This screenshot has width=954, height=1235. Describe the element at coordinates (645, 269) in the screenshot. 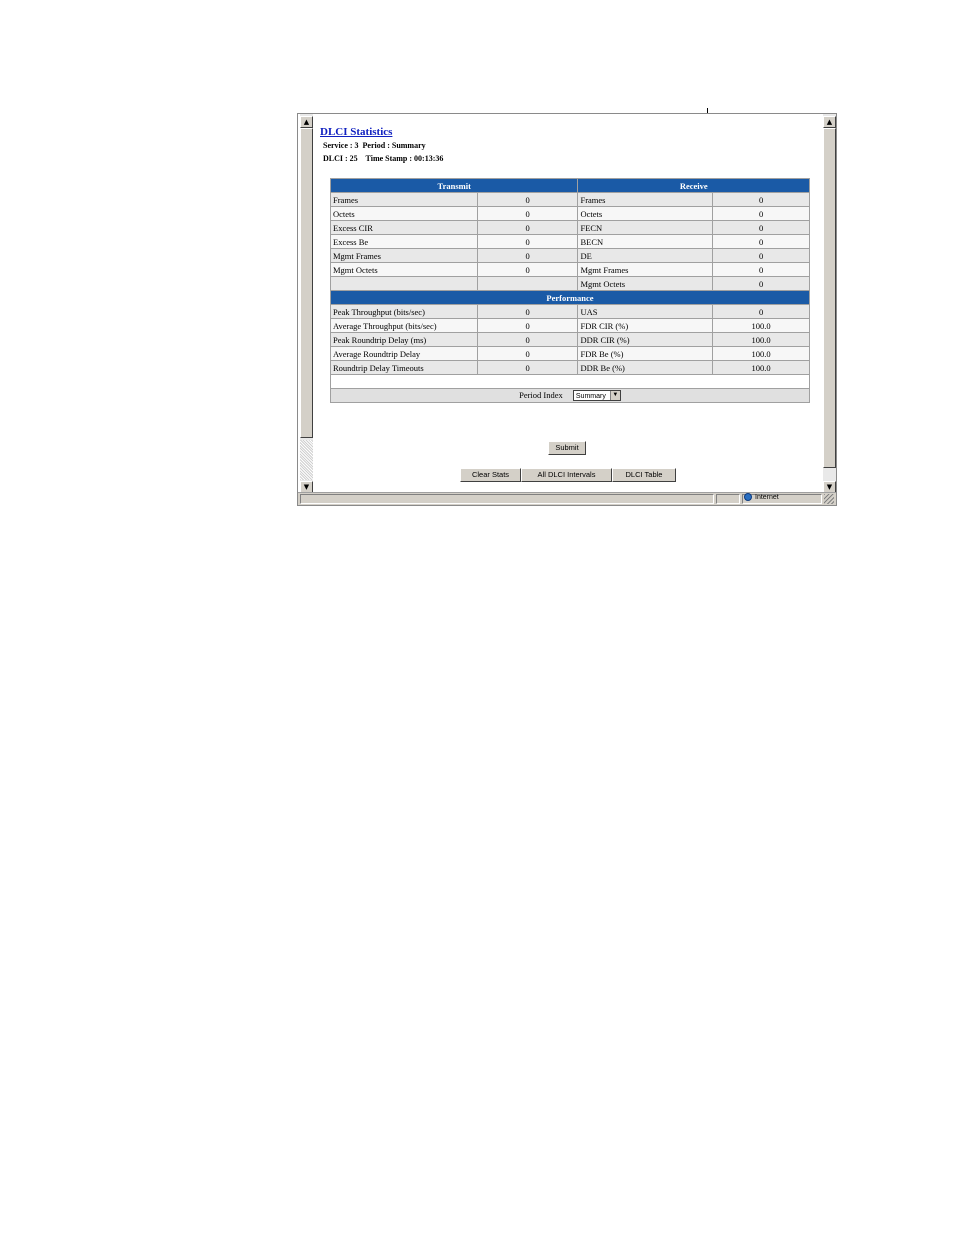

I see `receive-label: Mgmt Frames` at that location.